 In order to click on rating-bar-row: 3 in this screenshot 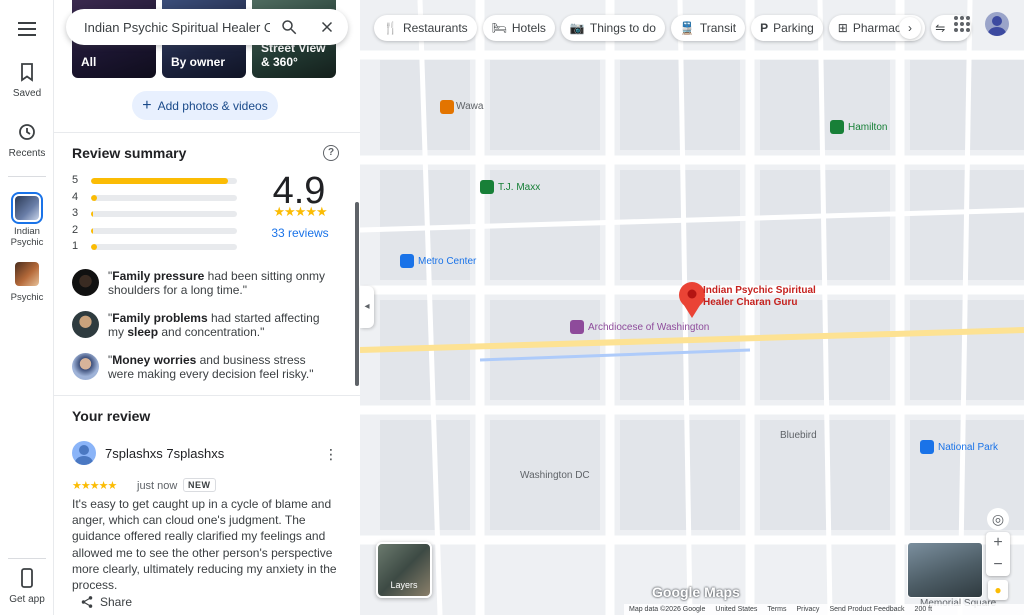, I will do `click(157, 214)`.